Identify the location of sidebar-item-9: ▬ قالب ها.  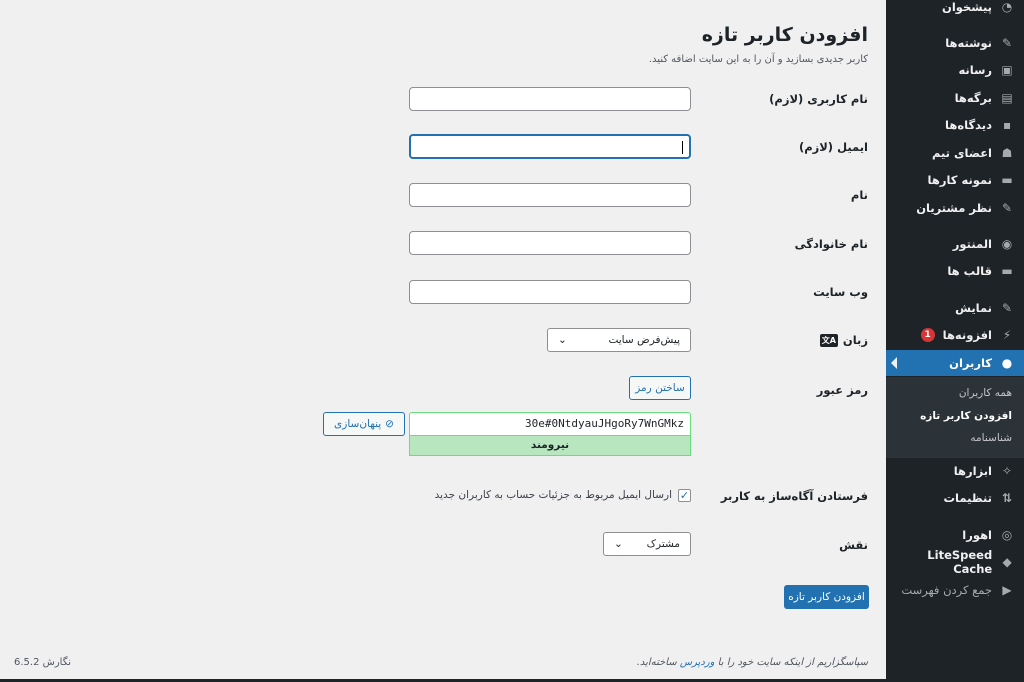
(955, 271).